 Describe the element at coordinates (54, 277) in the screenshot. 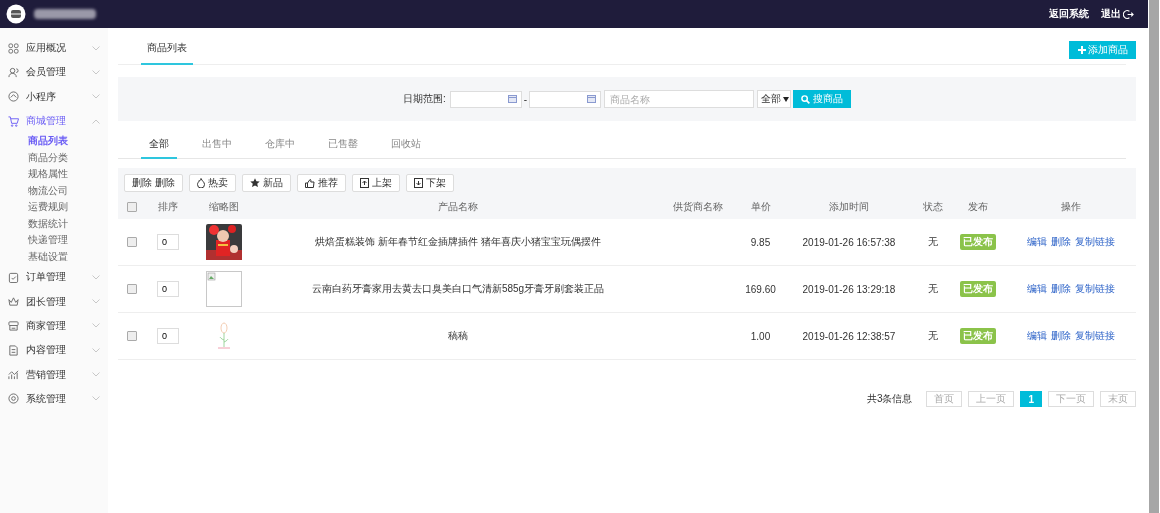

I see `sidebar-item: 订单管理` at that location.